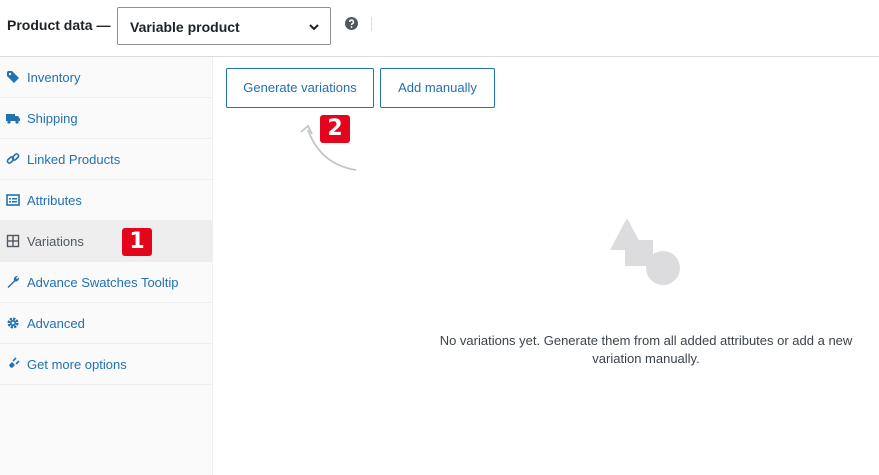 Image resolution: width=879 pixels, height=475 pixels. I want to click on empty-state-shapes-icon, so click(645, 251).